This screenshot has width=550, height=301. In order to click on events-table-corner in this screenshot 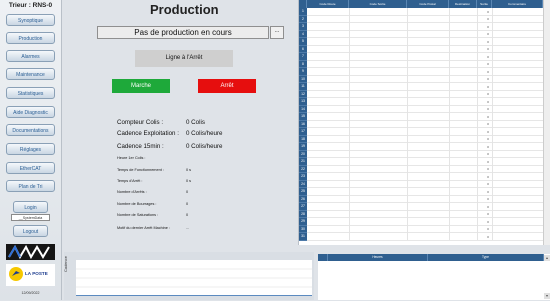, I will do `click(323, 257)`.